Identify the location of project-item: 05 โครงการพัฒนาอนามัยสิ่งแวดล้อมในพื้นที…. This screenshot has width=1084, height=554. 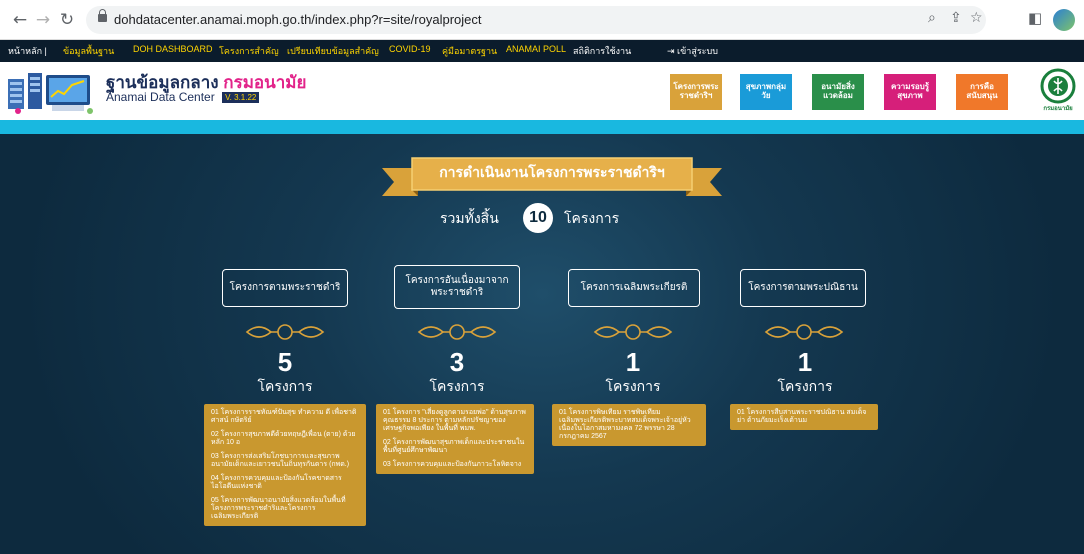
(285, 509).